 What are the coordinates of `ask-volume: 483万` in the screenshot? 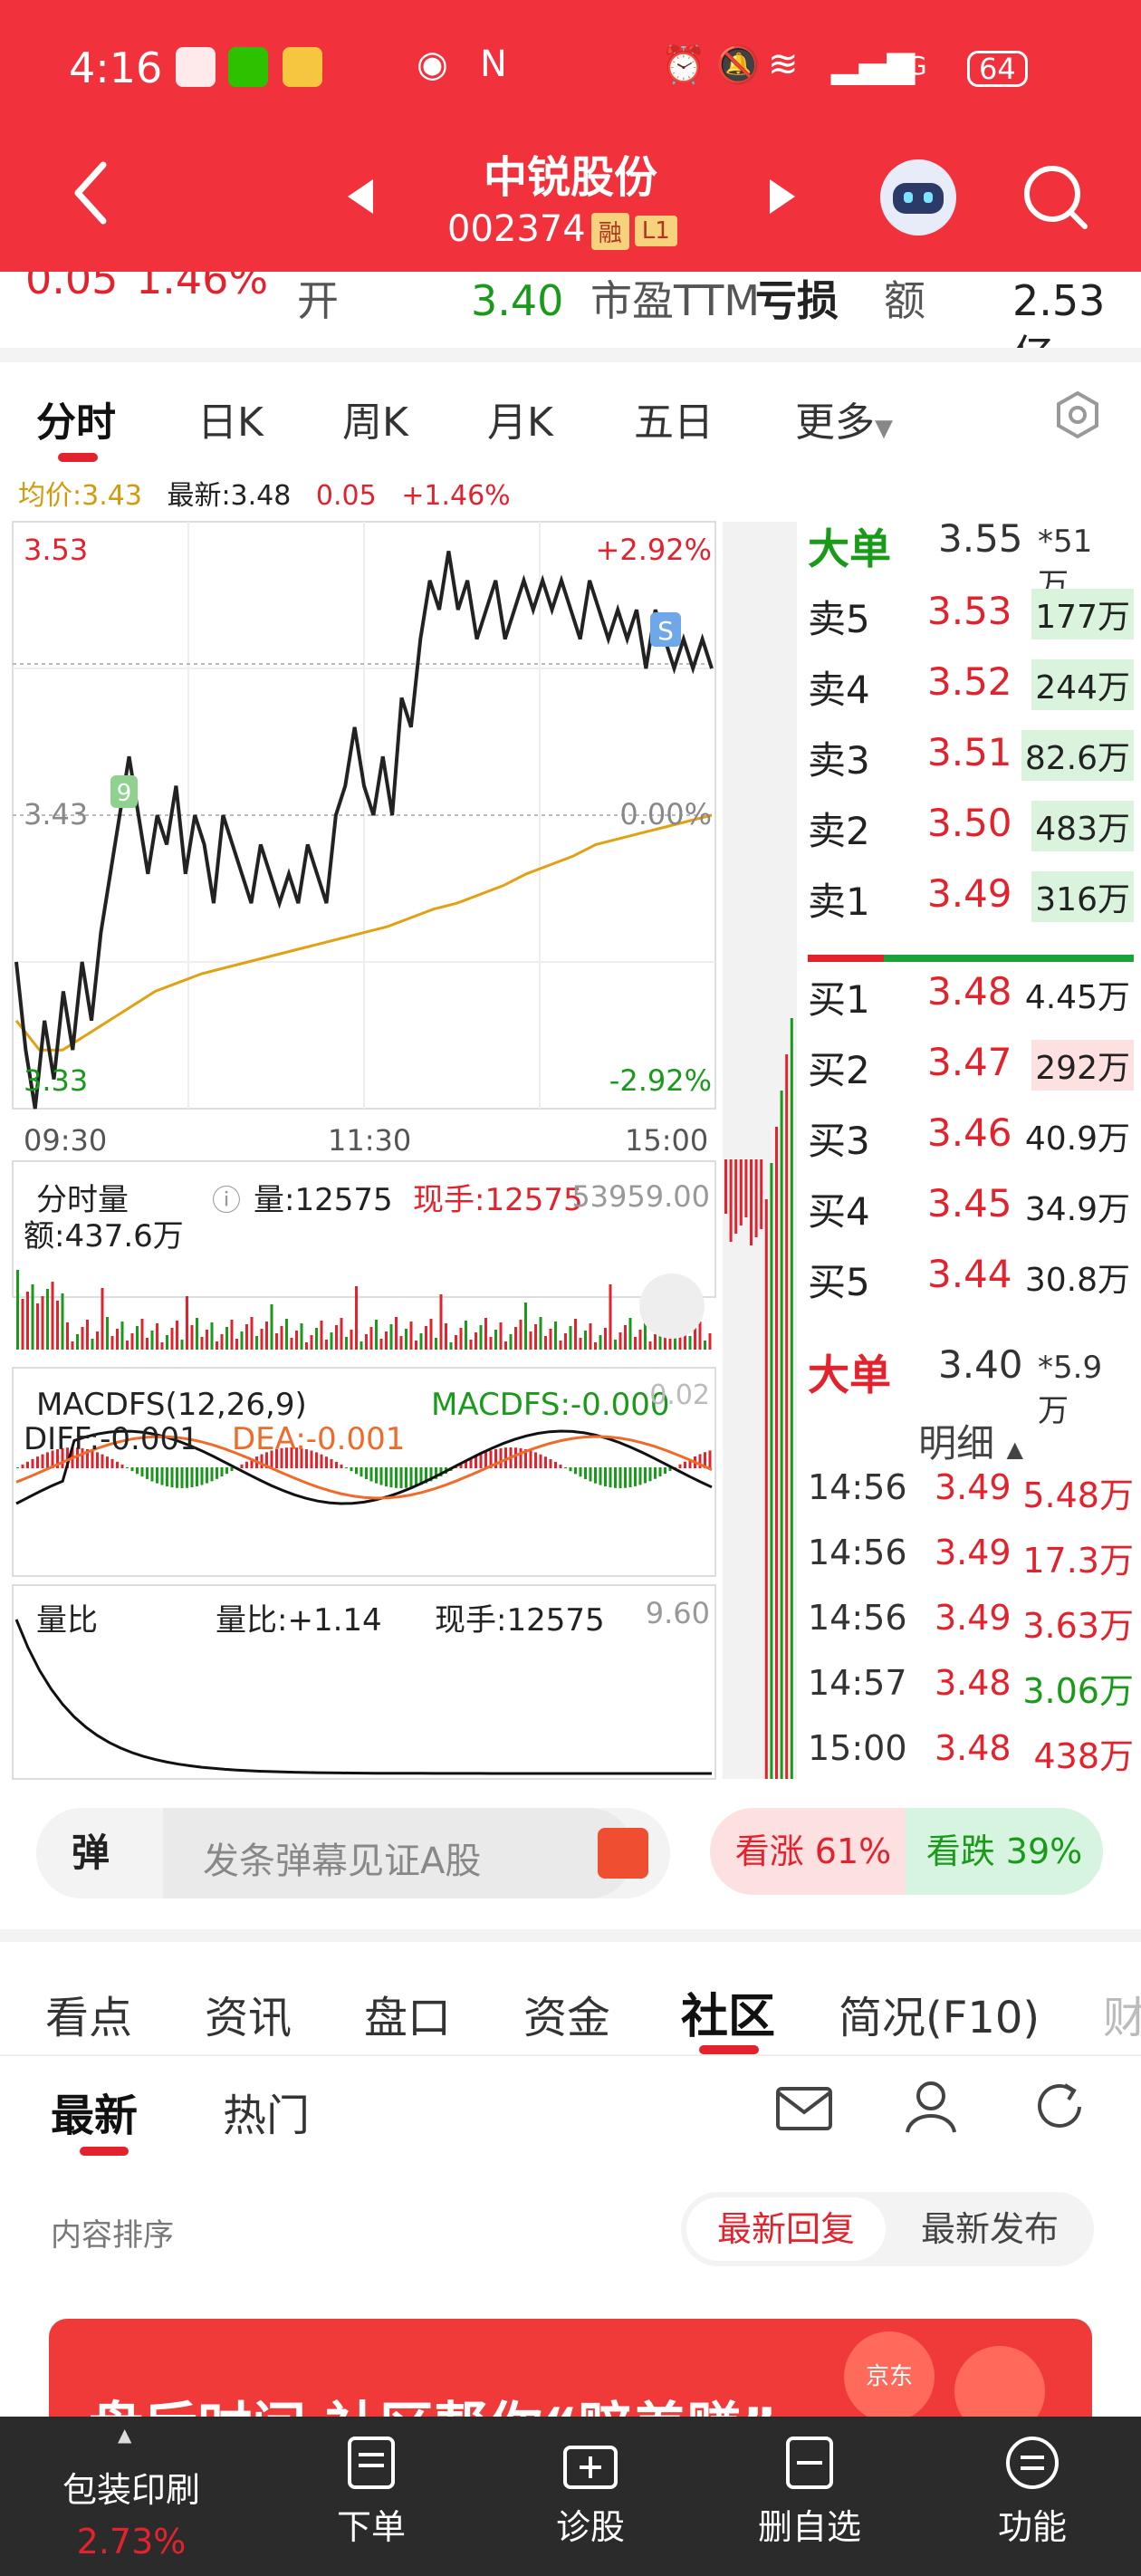 It's located at (1083, 826).